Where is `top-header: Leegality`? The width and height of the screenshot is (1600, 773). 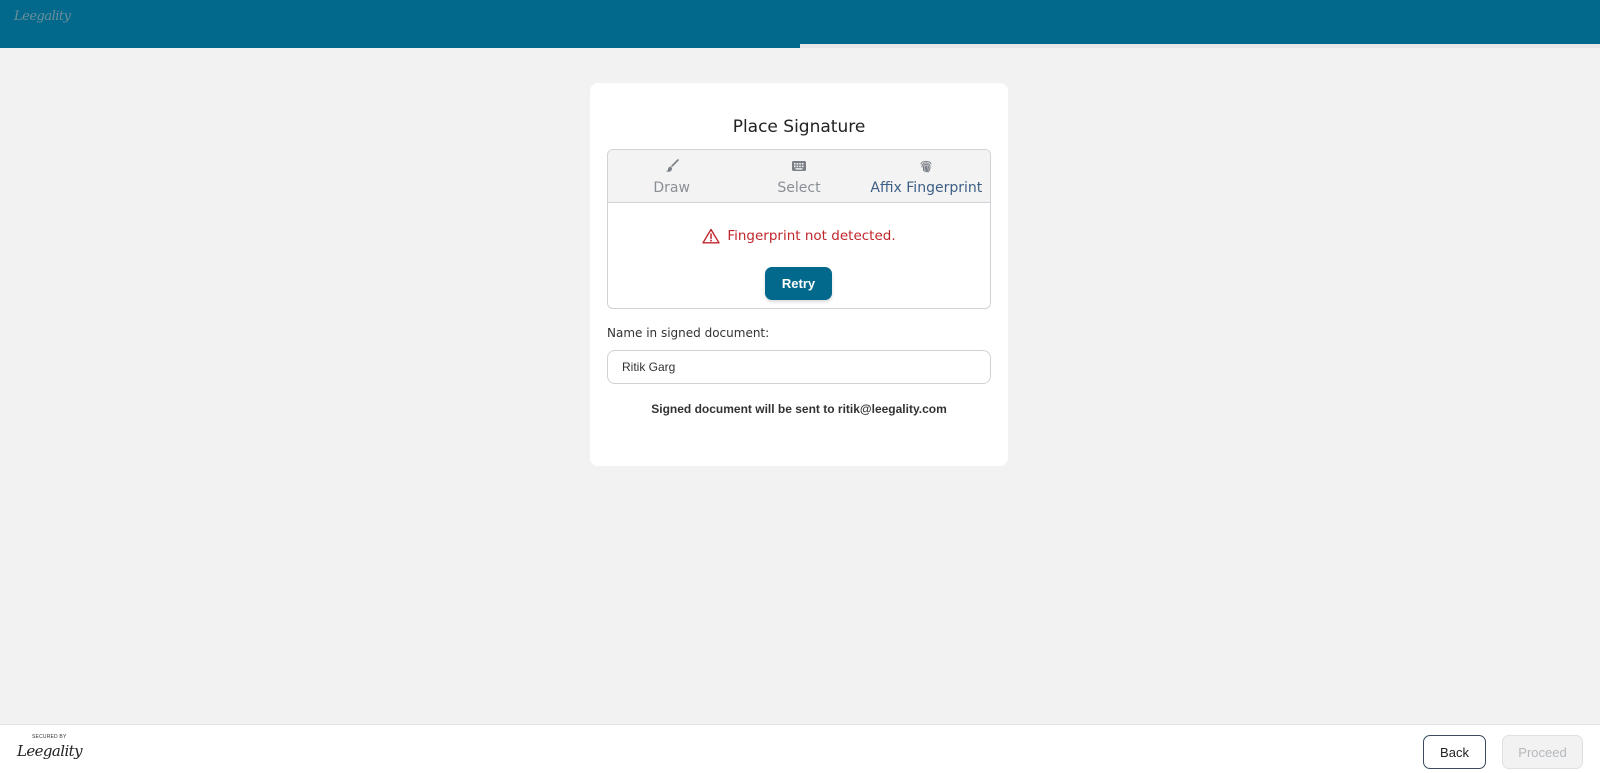
top-header: Leegality is located at coordinates (800, 22).